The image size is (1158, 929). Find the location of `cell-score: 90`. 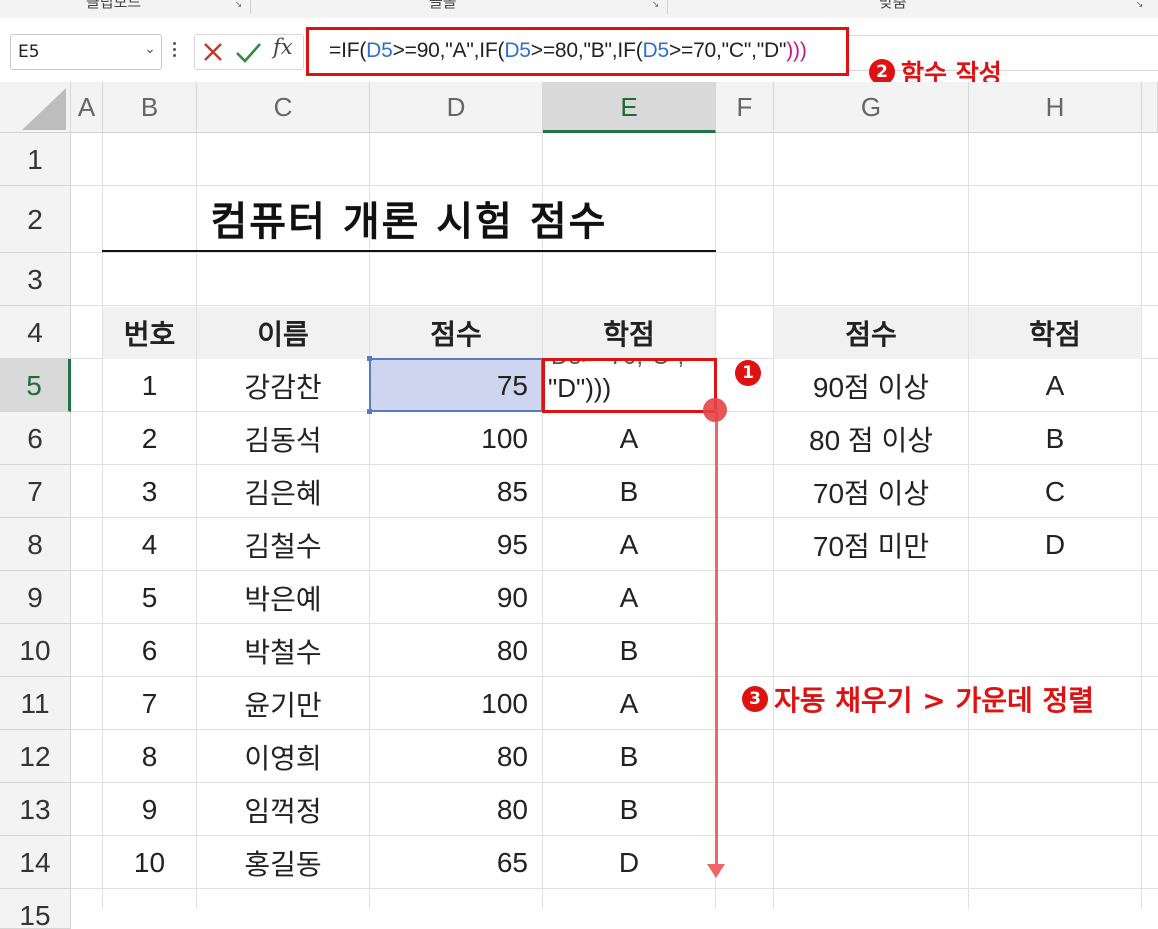

cell-score: 90 is located at coordinates (456, 597).